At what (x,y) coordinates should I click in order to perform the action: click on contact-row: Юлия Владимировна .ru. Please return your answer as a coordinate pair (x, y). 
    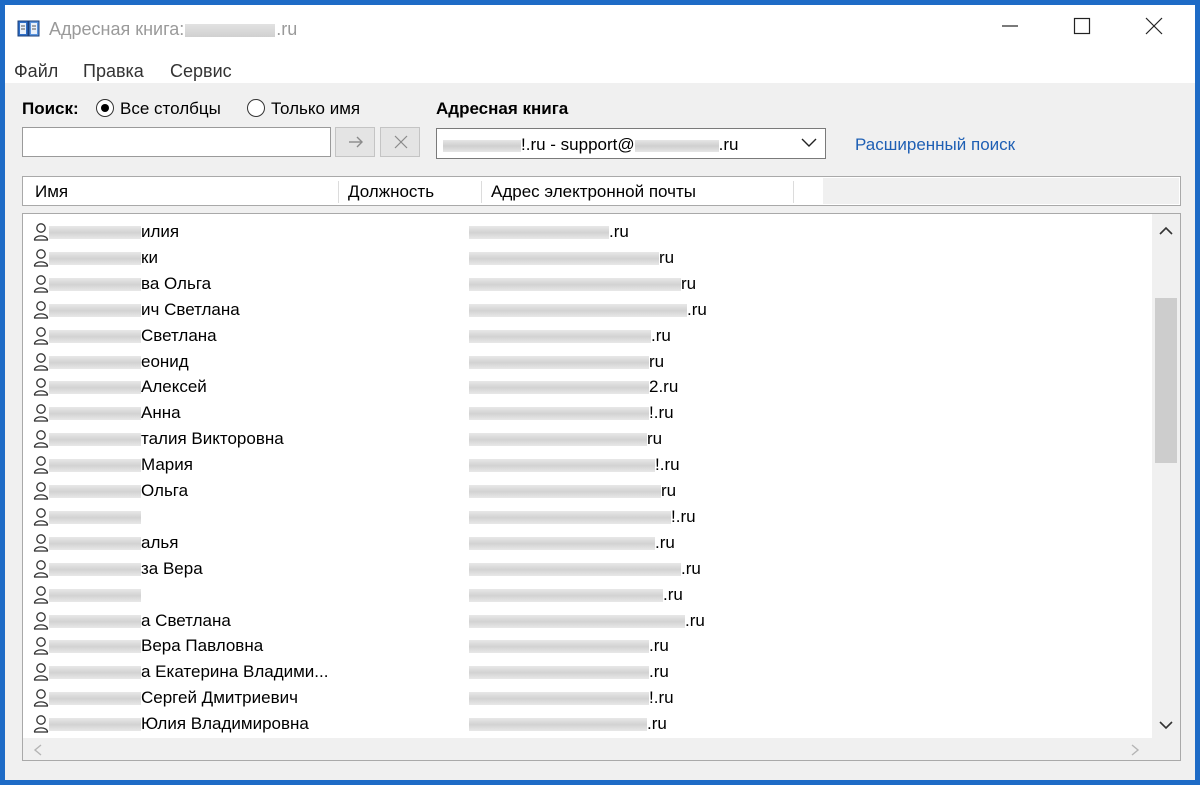
    Looking at the image, I should click on (583, 725).